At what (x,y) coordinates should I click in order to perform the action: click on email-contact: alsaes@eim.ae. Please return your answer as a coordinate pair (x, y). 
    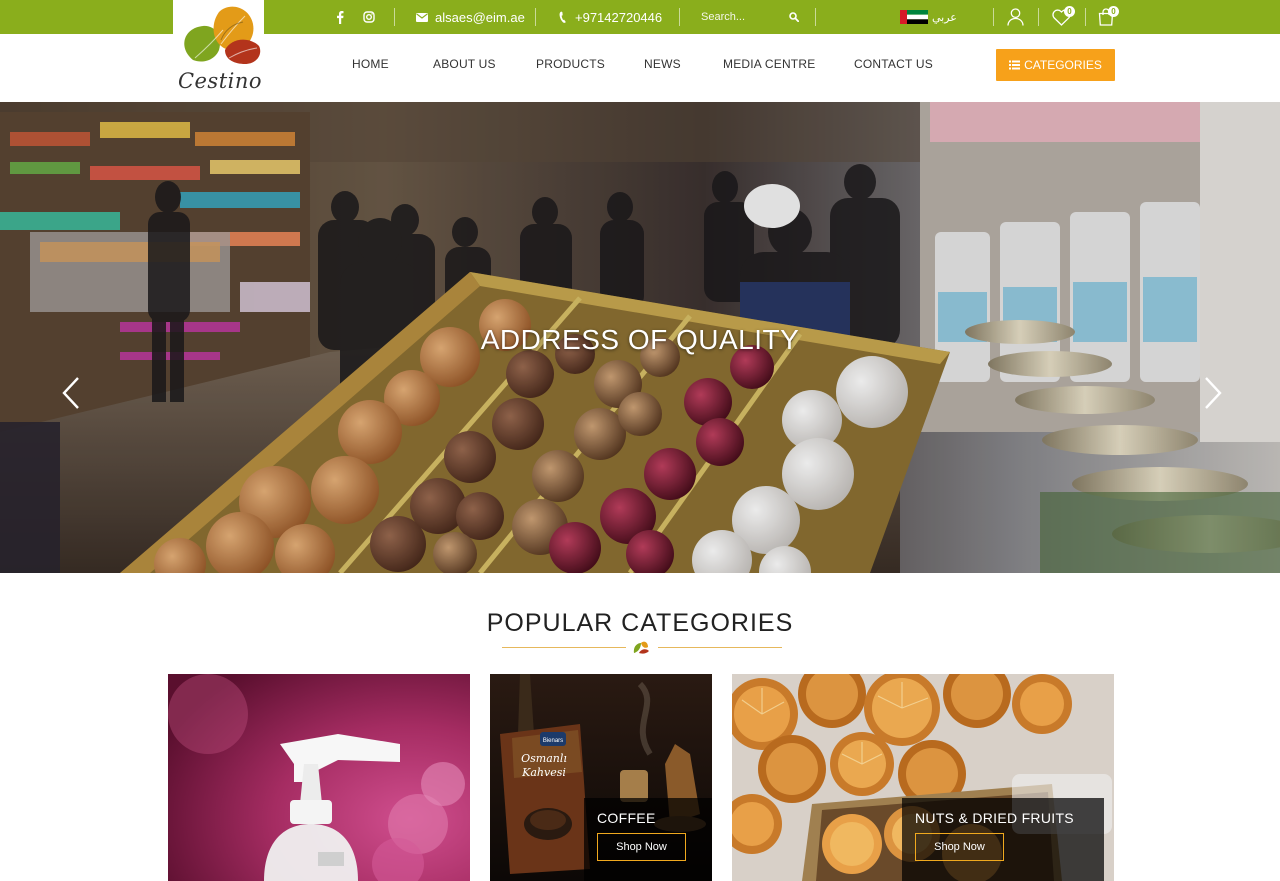
    Looking at the image, I should click on (470, 17).